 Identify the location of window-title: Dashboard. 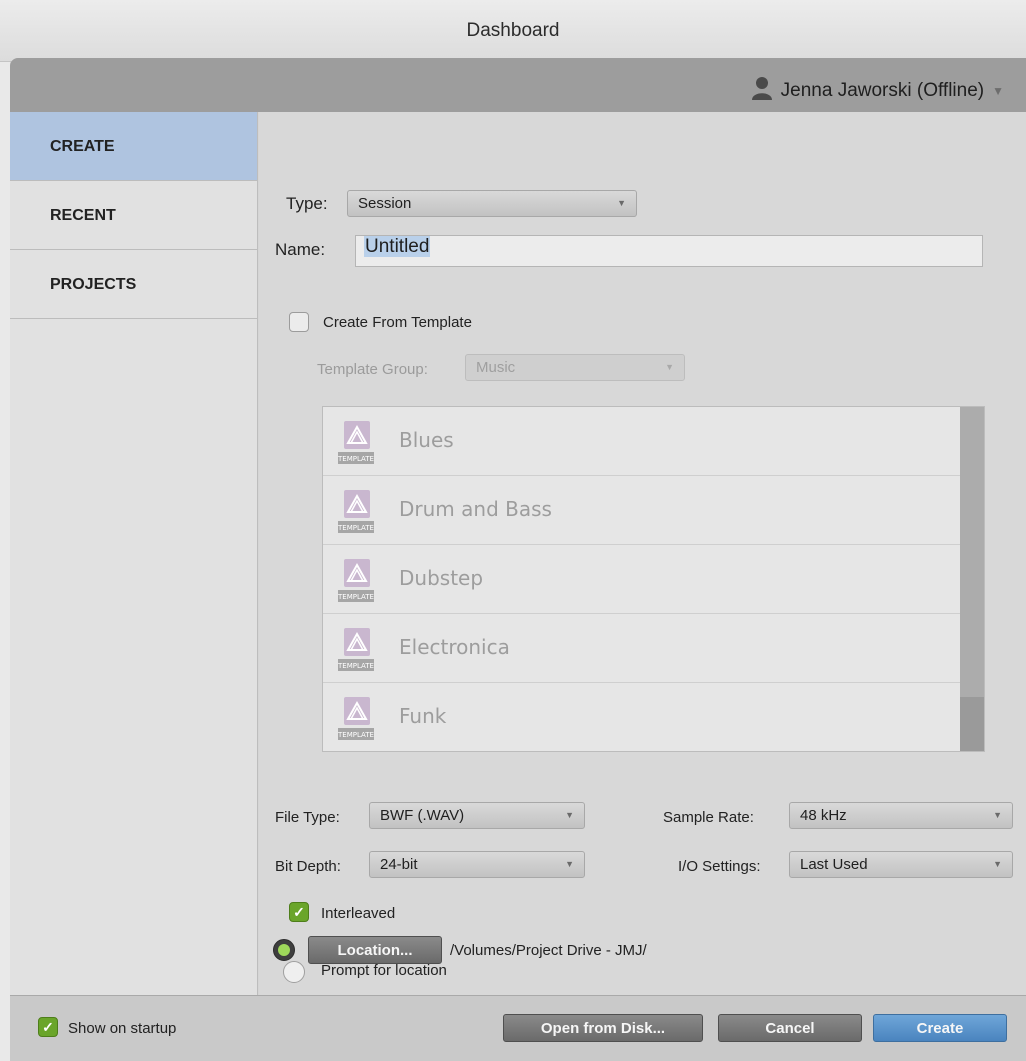
(513, 30).